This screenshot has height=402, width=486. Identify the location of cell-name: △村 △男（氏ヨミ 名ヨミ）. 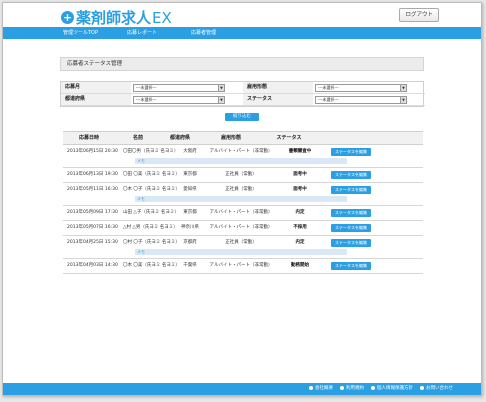
(150, 227).